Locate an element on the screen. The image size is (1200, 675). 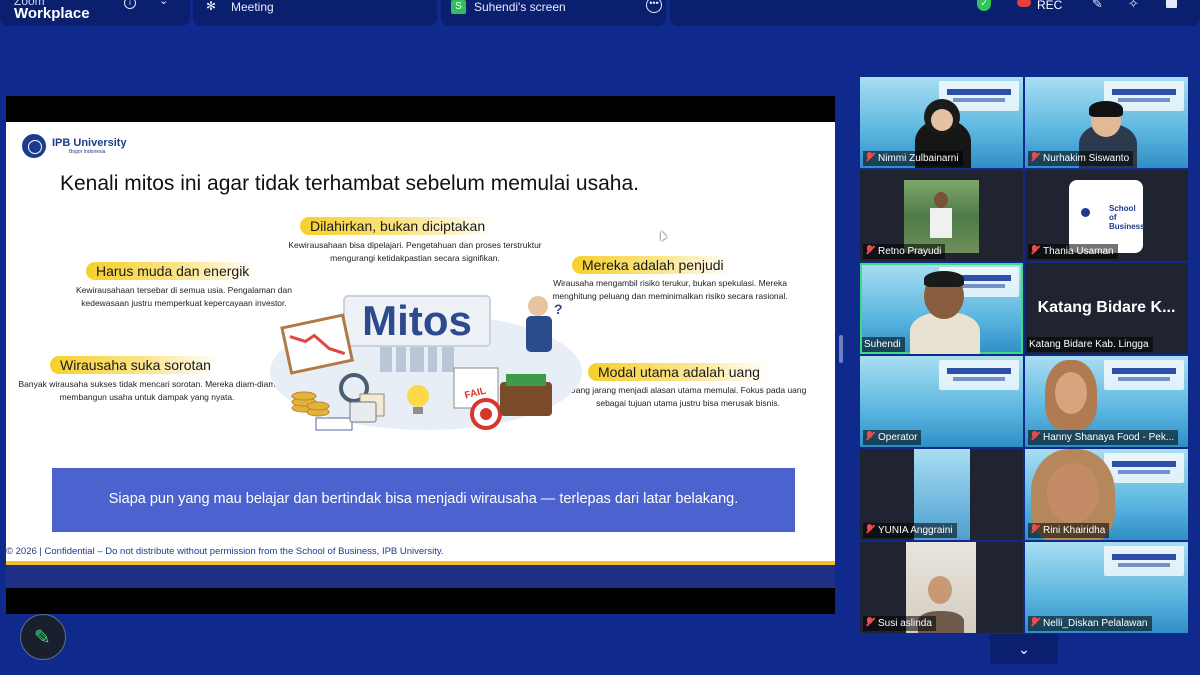
video-tile-active-speaker: Suhendi is located at coordinates (941, 308).